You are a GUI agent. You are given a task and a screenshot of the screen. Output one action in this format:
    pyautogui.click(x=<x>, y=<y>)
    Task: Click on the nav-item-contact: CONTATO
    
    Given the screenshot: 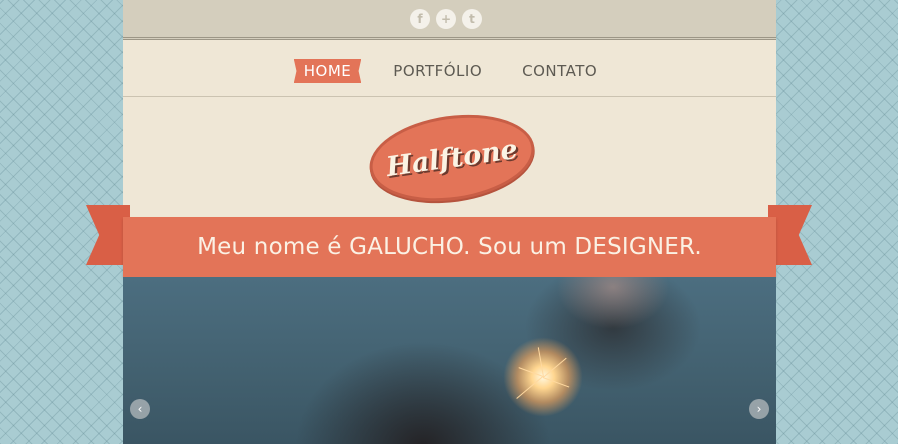 What is the action you would take?
    pyautogui.click(x=559, y=71)
    